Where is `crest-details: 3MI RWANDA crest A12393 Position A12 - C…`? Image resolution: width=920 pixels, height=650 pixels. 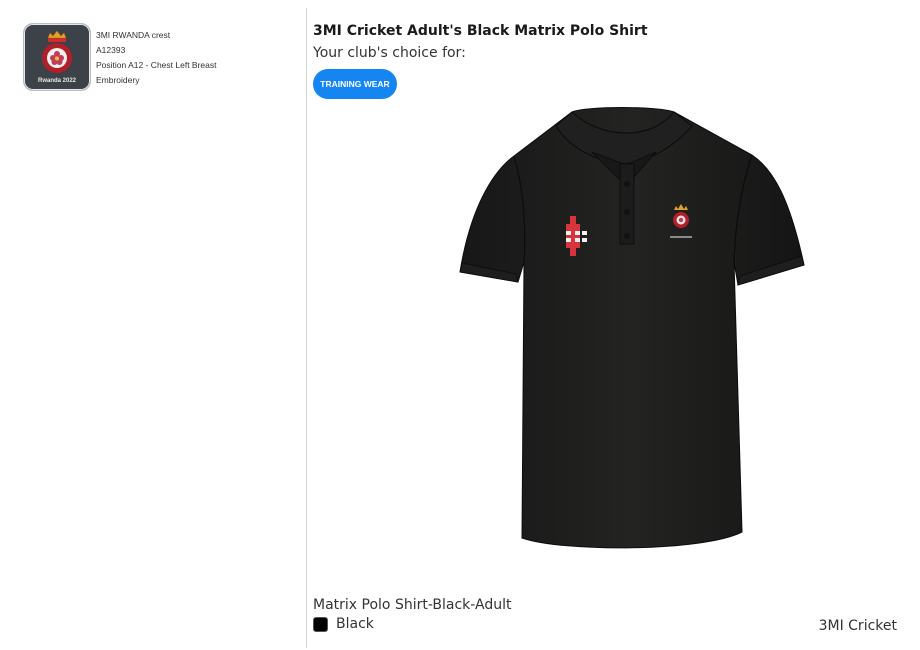 crest-details: 3MI RWANDA crest A12393 Position A12 - C… is located at coordinates (156, 58).